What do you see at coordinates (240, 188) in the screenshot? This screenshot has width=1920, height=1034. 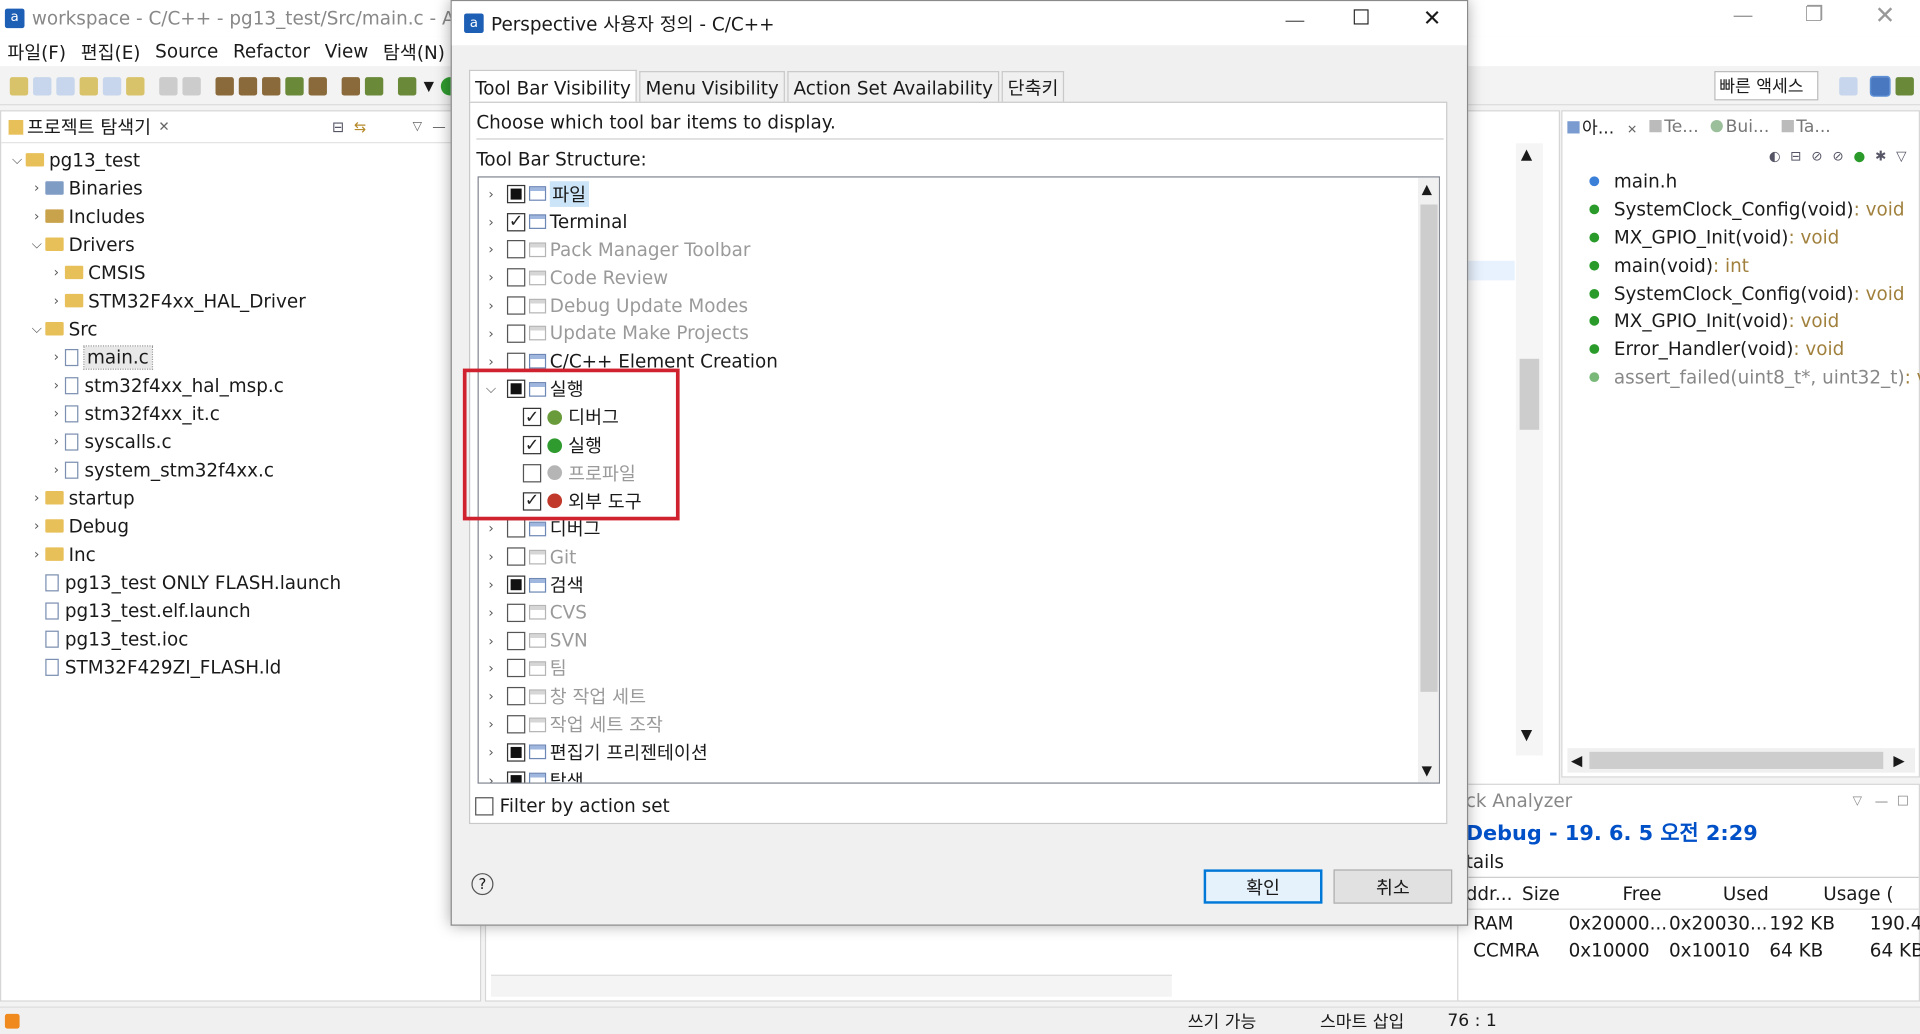 I see `explorer-item: › Binaries` at bounding box center [240, 188].